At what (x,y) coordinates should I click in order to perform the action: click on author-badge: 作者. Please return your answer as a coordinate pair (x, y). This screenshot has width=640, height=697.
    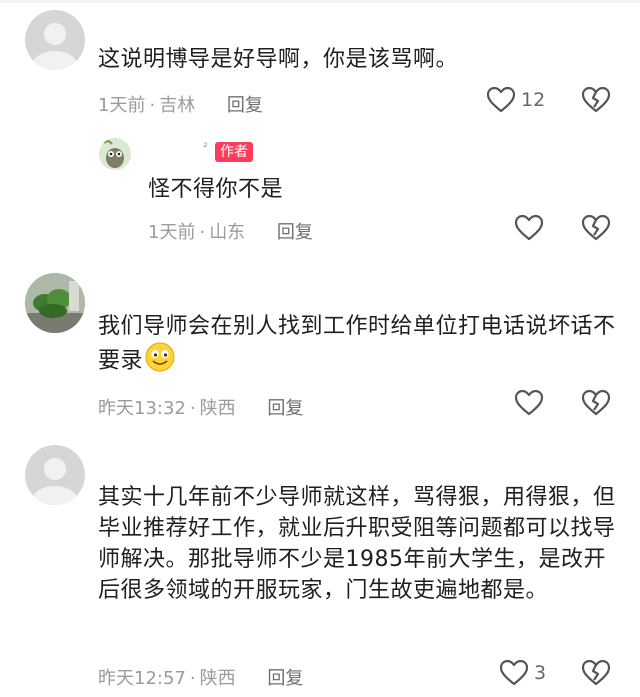
    Looking at the image, I should click on (234, 152).